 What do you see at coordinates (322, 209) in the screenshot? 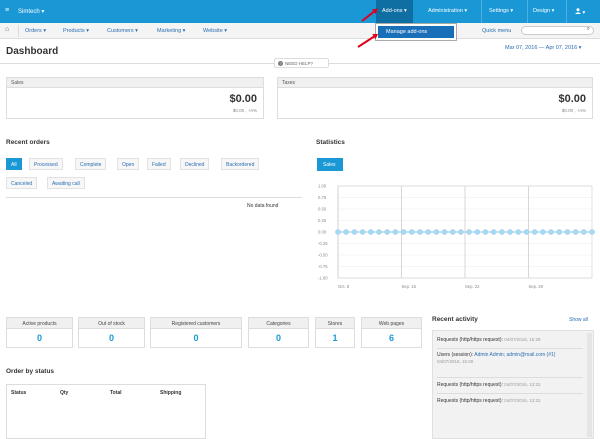
I see `y-tick-label: 0.50` at bounding box center [322, 209].